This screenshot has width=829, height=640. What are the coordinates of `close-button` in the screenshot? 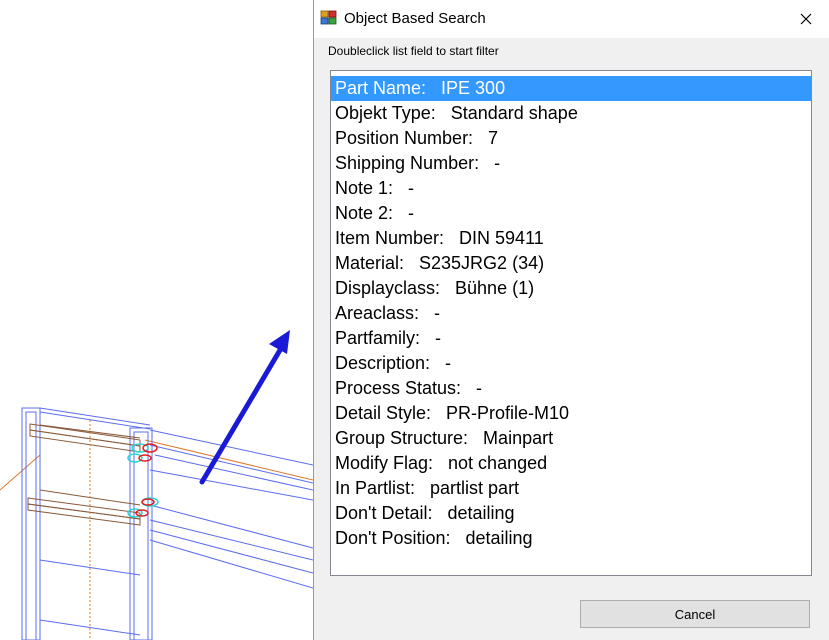 It's located at (806, 19).